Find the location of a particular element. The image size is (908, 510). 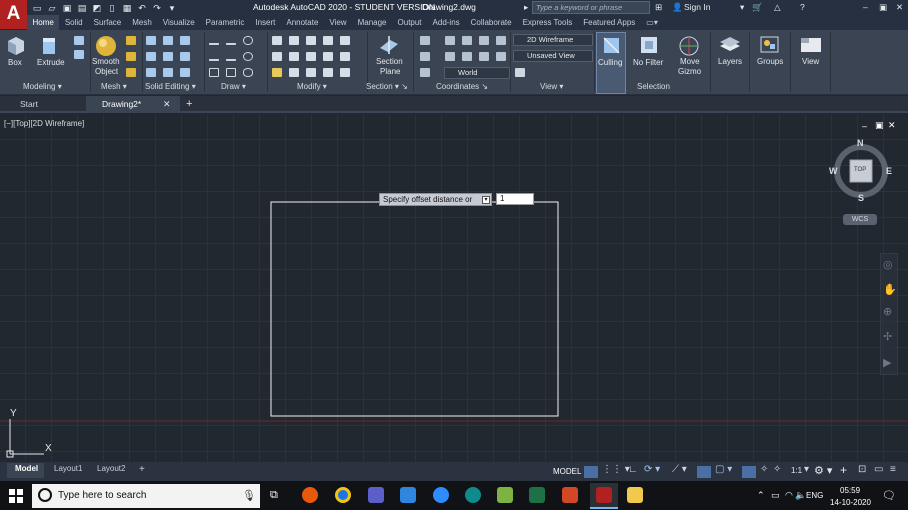

isodraft-icon: ⟋ ▾ is located at coordinates (679, 469).